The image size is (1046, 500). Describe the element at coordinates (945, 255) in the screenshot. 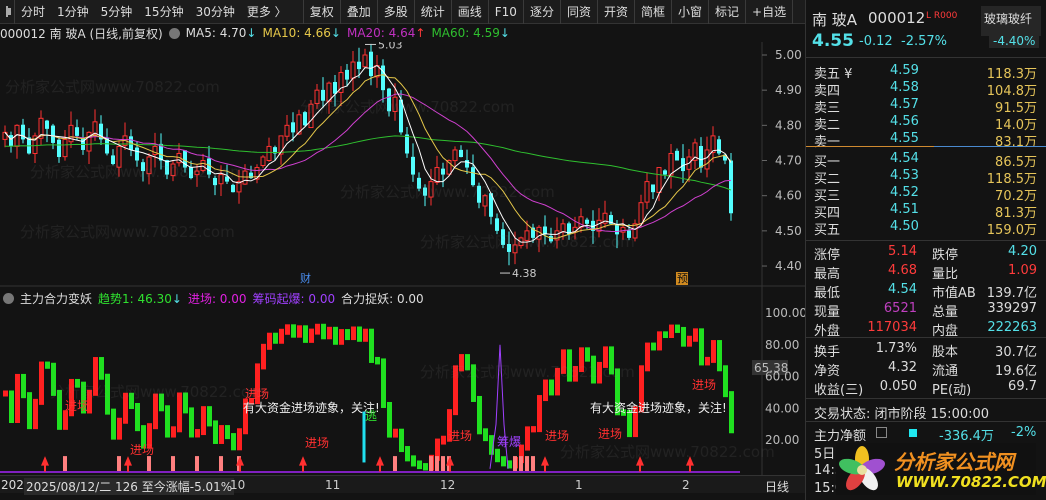

I see `stat-label: 跌停` at that location.